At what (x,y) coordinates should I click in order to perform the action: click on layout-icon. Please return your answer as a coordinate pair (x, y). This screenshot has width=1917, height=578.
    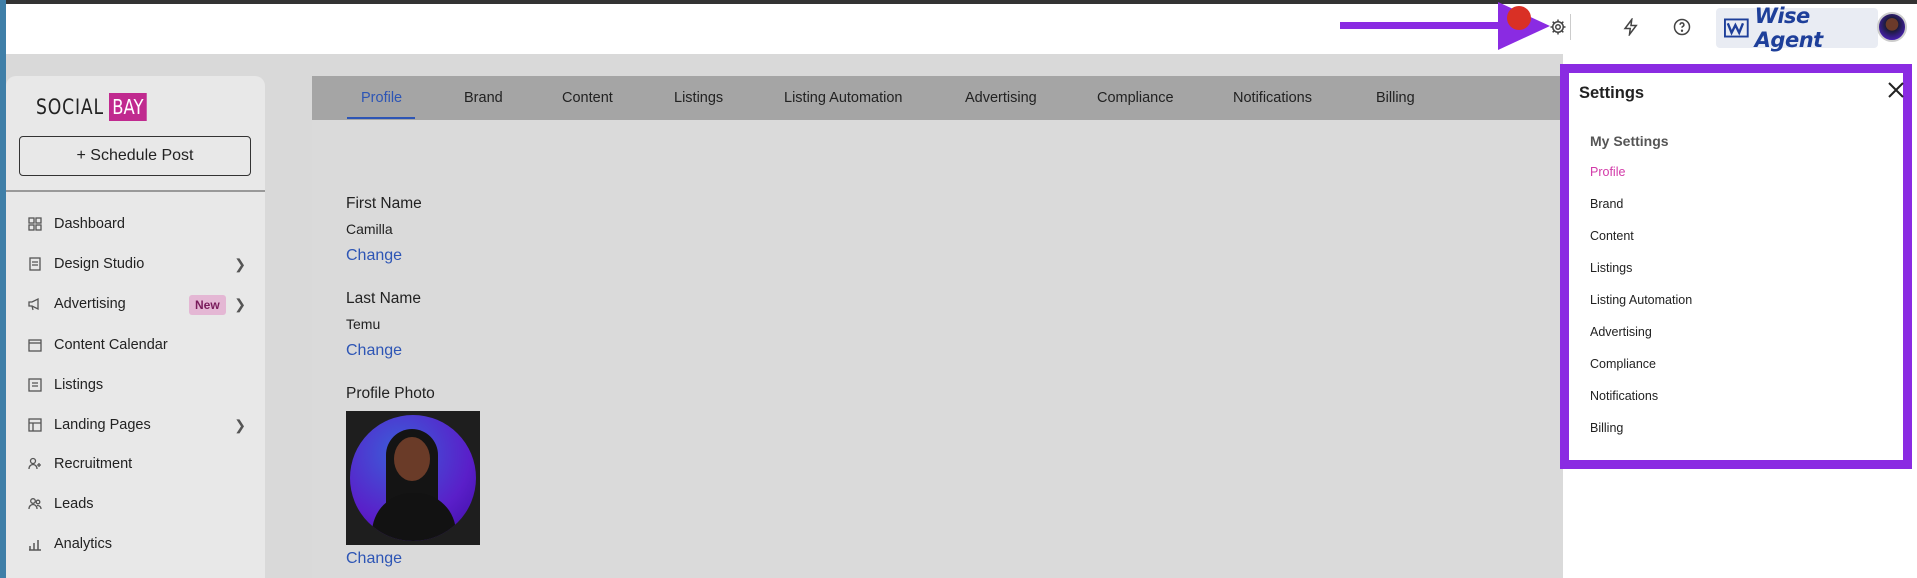
    Looking at the image, I should click on (35, 425).